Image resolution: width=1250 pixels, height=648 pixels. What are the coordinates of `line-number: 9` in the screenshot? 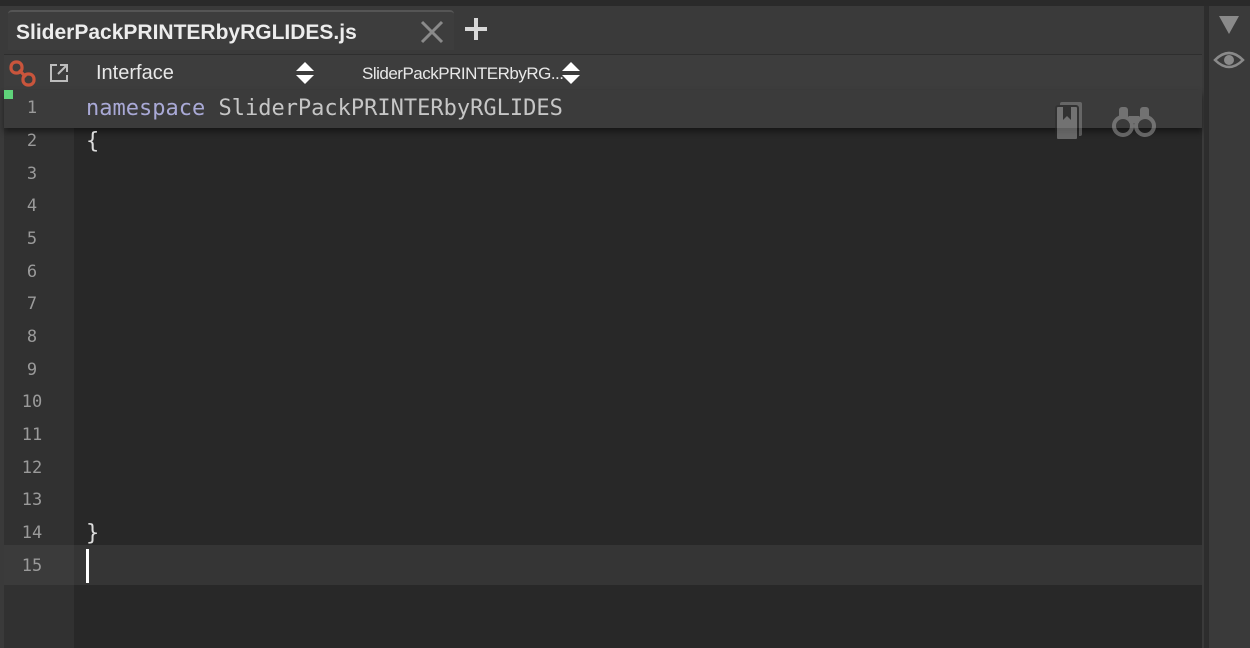 It's located at (32, 370).